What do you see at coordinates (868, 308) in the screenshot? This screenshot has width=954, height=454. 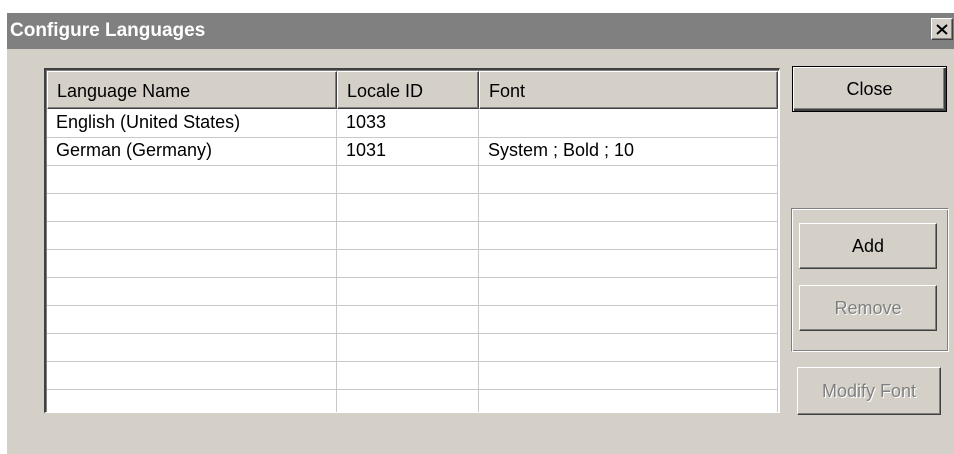 I see `remove-button: Remove` at bounding box center [868, 308].